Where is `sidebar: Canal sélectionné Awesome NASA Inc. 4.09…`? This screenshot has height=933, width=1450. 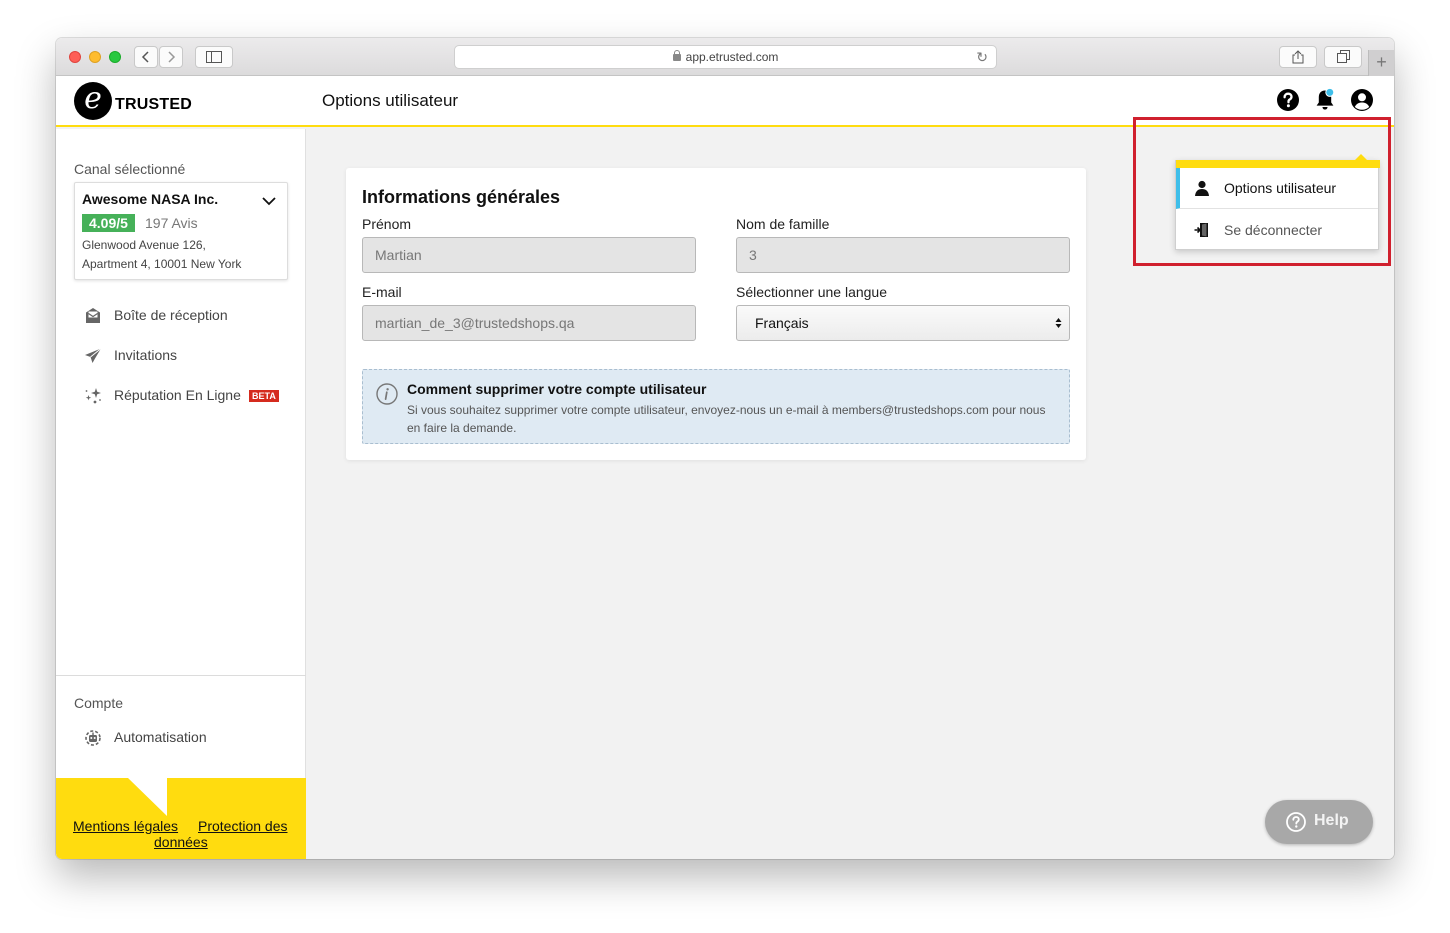 sidebar: Canal sélectionné Awesome NASA Inc. 4.09… is located at coordinates (181, 494).